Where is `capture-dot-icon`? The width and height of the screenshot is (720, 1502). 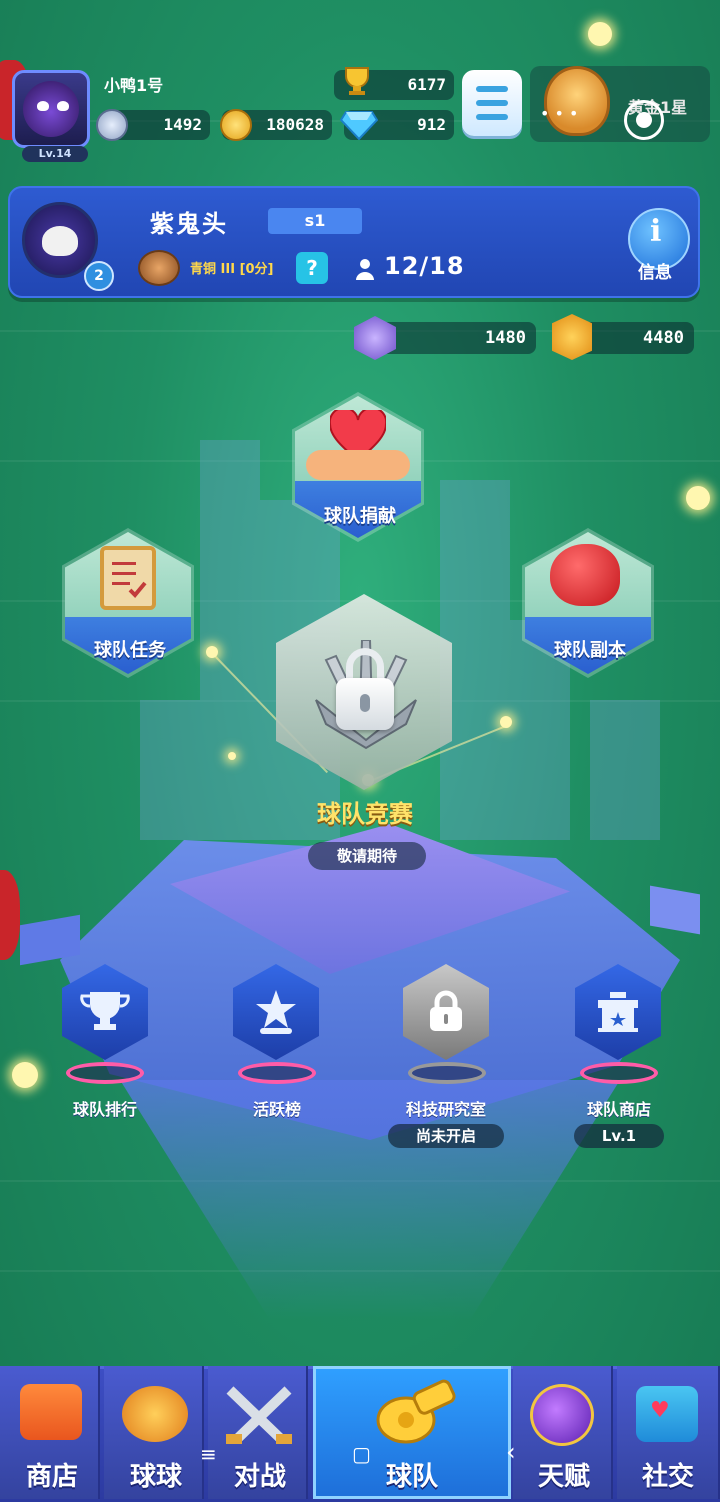
capture-dot-icon is located at coordinates (644, 120).